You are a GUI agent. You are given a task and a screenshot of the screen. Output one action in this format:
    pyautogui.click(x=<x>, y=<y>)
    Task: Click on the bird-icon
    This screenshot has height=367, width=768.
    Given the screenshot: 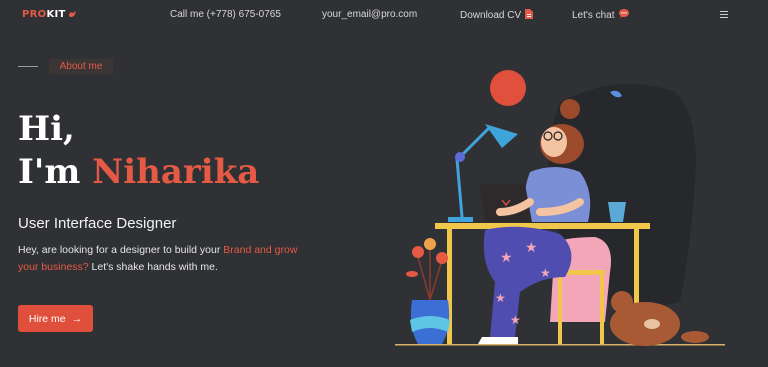 What is the action you would take?
    pyautogui.click(x=72, y=15)
    